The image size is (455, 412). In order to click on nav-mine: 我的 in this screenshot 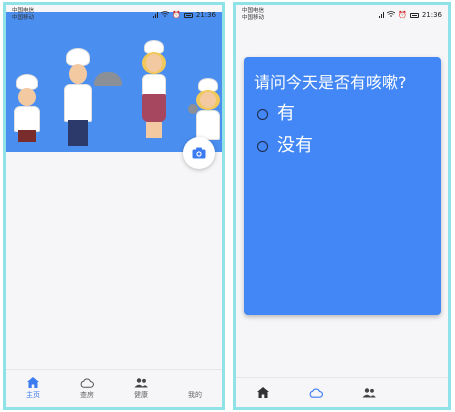, I will do `click(195, 388)`.